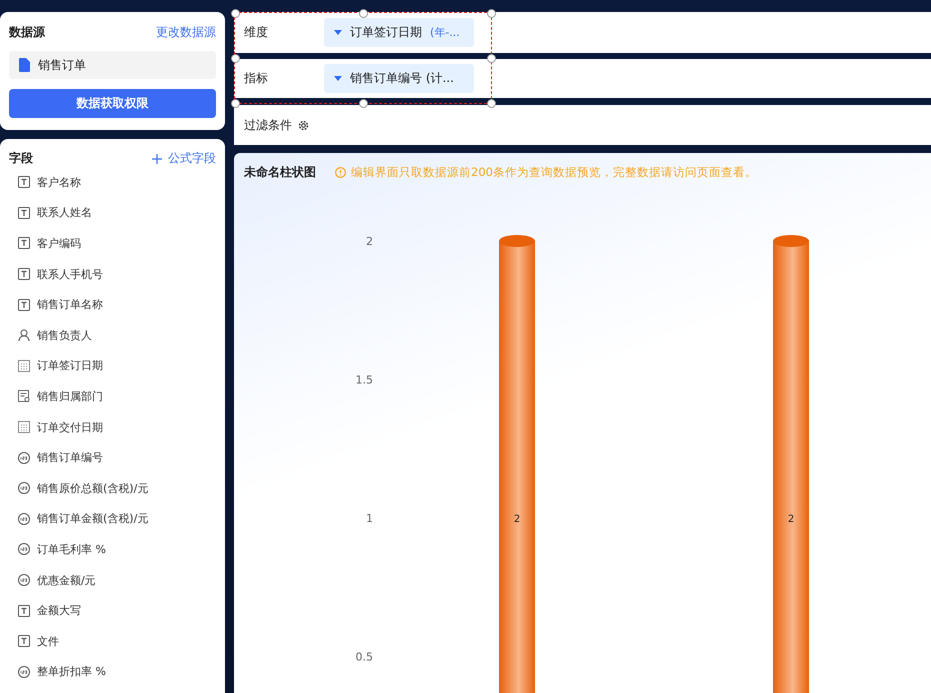 This screenshot has height=693, width=931. What do you see at coordinates (268, 125) in the screenshot?
I see `filter-label: 过滤条件` at bounding box center [268, 125].